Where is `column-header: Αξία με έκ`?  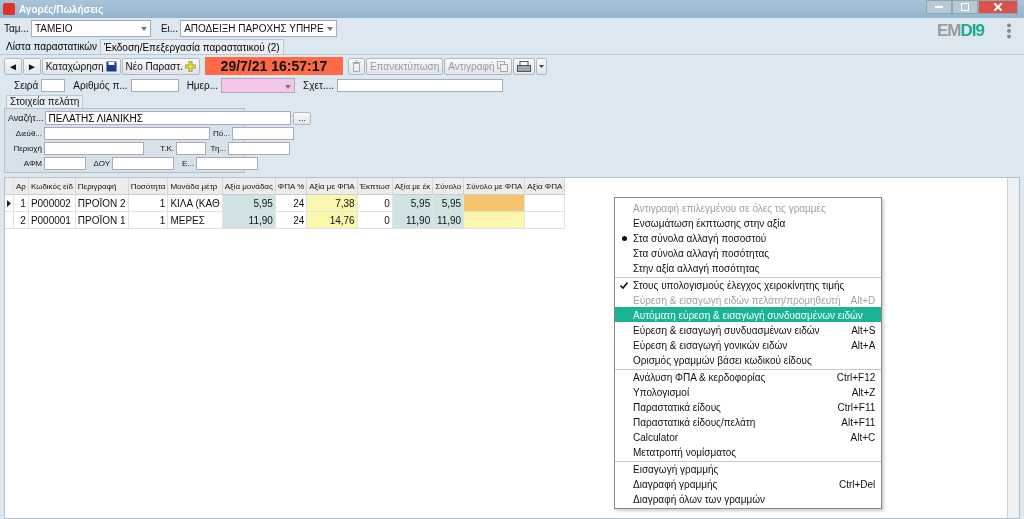 column-header: Αξία με έκ is located at coordinates (412, 186).